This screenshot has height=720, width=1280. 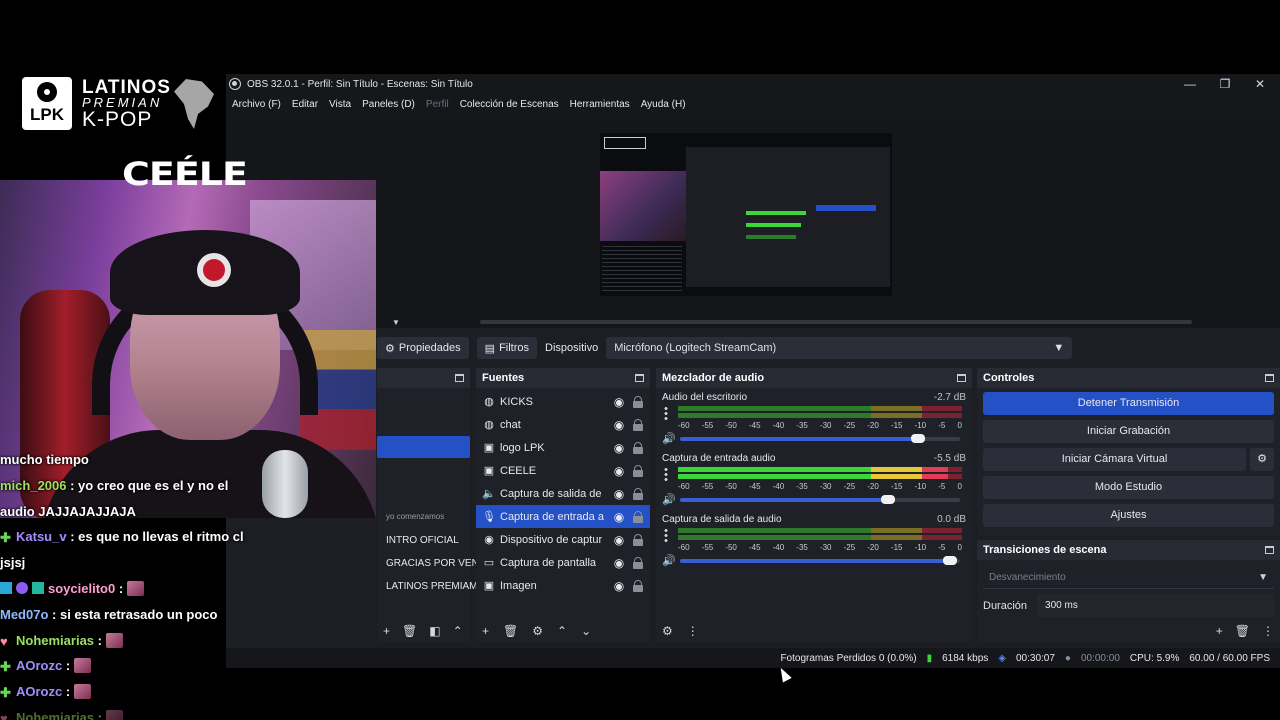 I want to click on add-scene-icon: +, so click(x=386, y=631).